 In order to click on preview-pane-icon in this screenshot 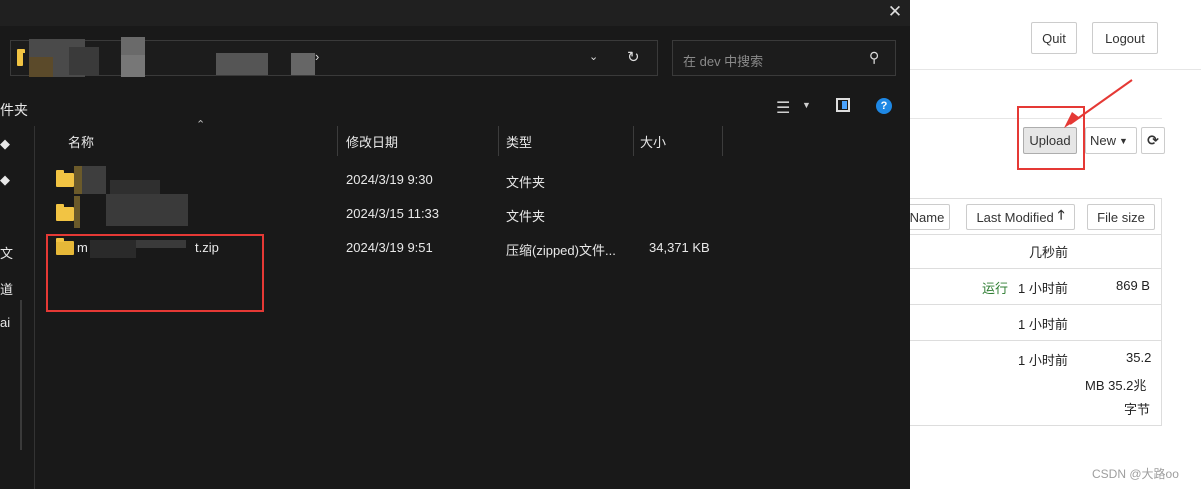, I will do `click(843, 105)`.